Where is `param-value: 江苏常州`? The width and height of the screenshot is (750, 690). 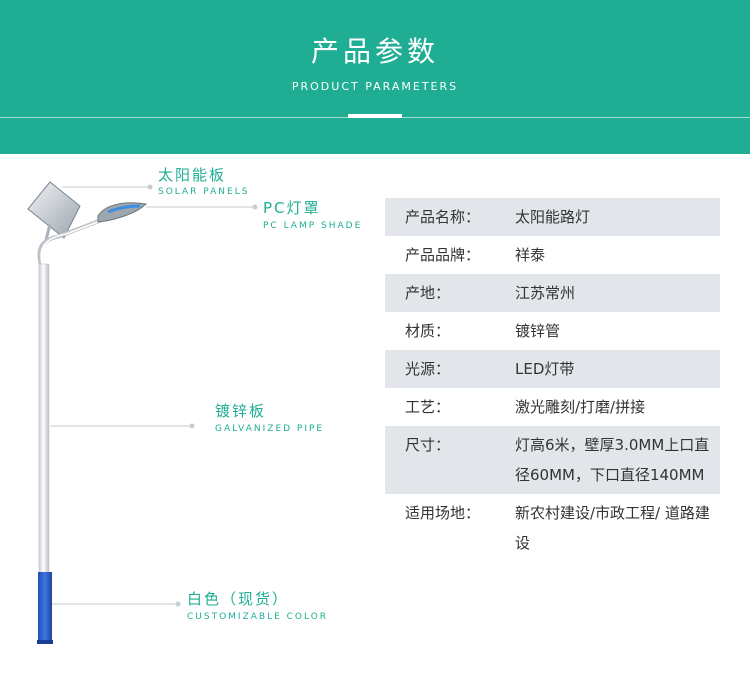 param-value: 江苏常州 is located at coordinates (545, 293).